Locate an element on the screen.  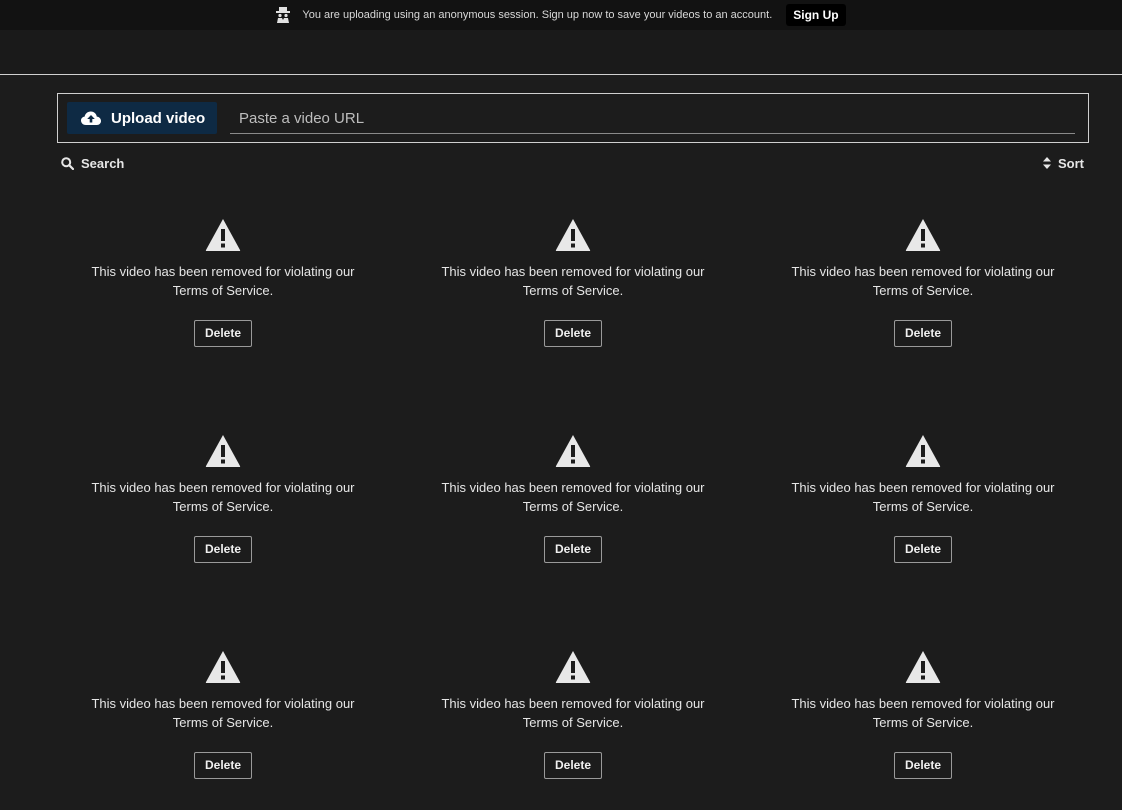
sort-label: Sort is located at coordinates (1071, 163).